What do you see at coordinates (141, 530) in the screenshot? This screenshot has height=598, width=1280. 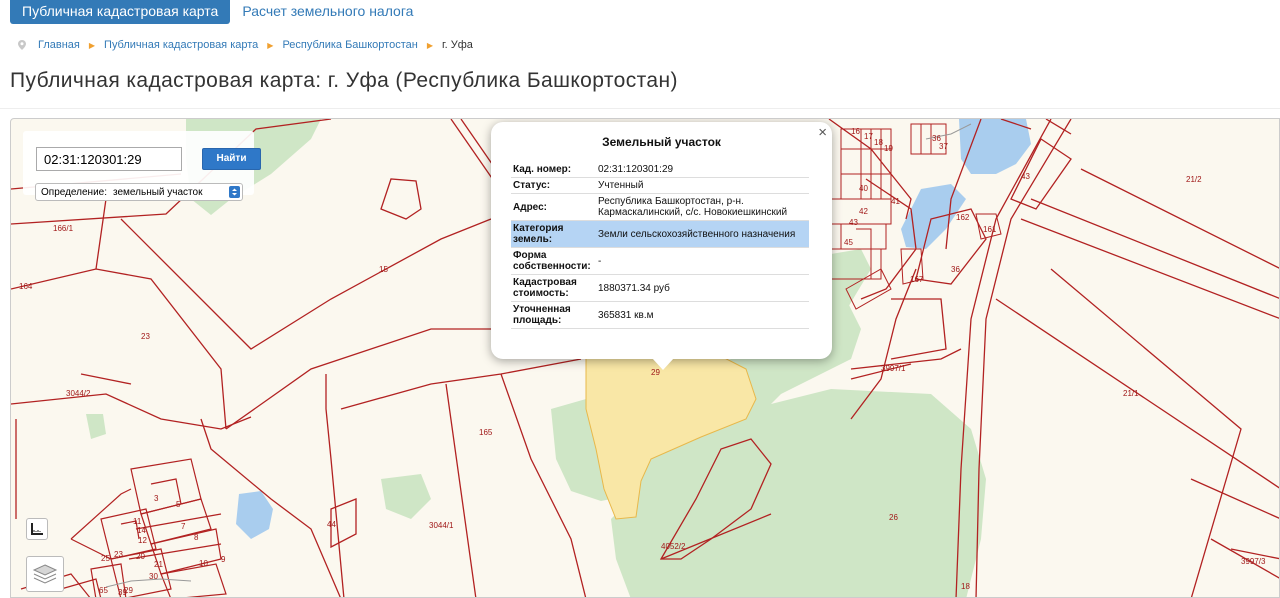 I see `parcel-label: 14` at bounding box center [141, 530].